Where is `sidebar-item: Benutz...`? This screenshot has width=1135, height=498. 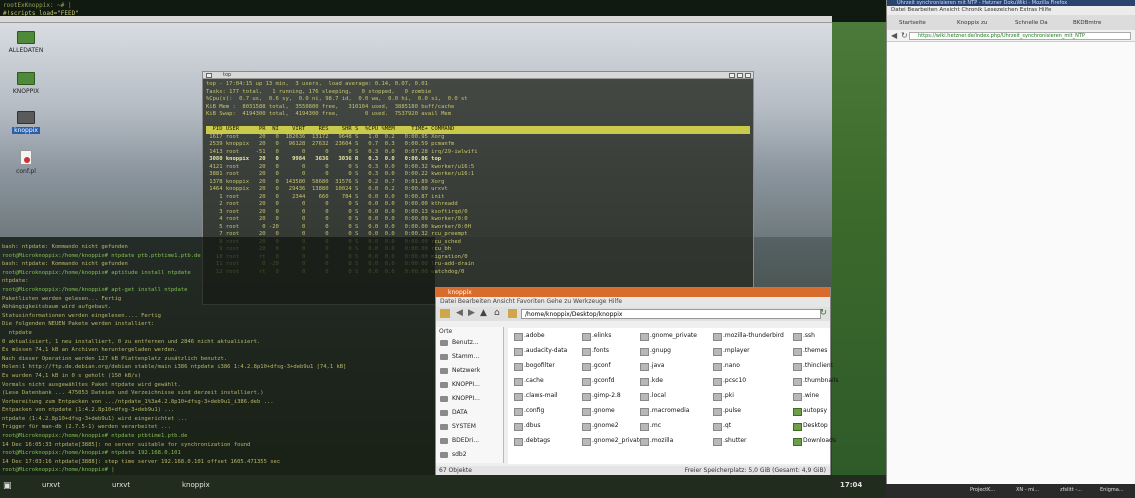
sidebar-item: Benutz... is located at coordinates (469, 343).